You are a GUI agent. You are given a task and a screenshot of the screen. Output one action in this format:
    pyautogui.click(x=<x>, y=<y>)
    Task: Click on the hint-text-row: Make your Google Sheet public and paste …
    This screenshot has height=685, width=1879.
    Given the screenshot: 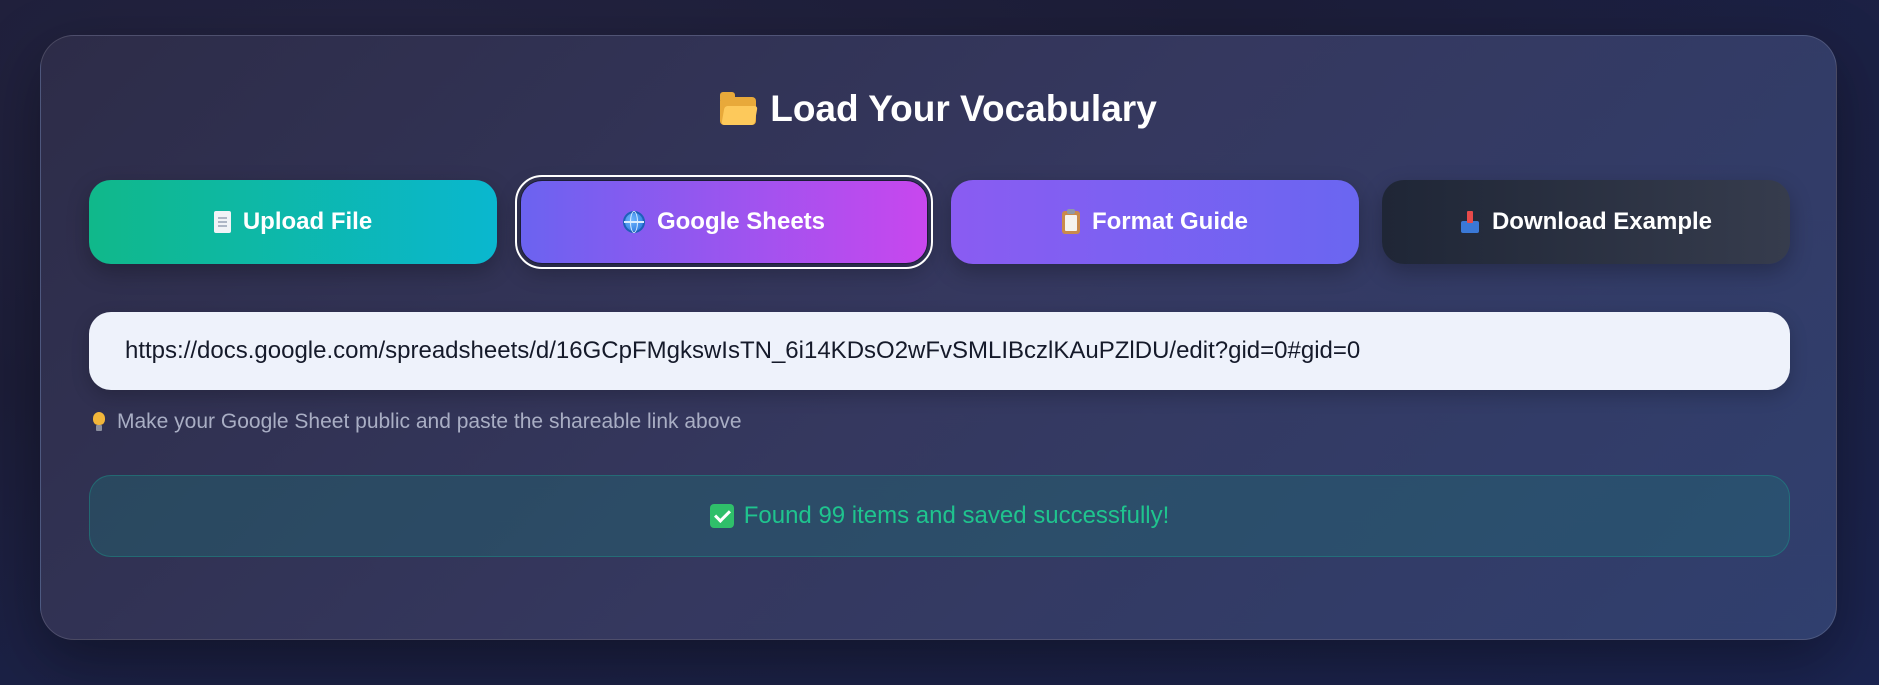 What is the action you would take?
    pyautogui.click(x=417, y=422)
    